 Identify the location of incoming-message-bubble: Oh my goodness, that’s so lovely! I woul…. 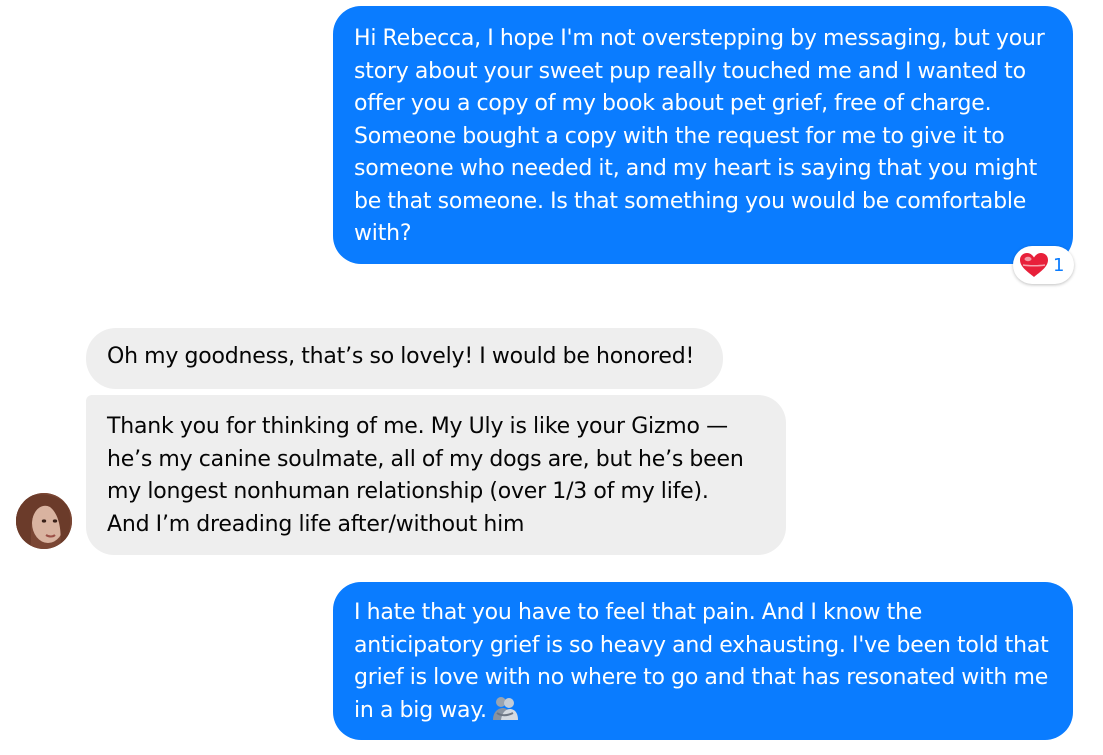
(404, 358).